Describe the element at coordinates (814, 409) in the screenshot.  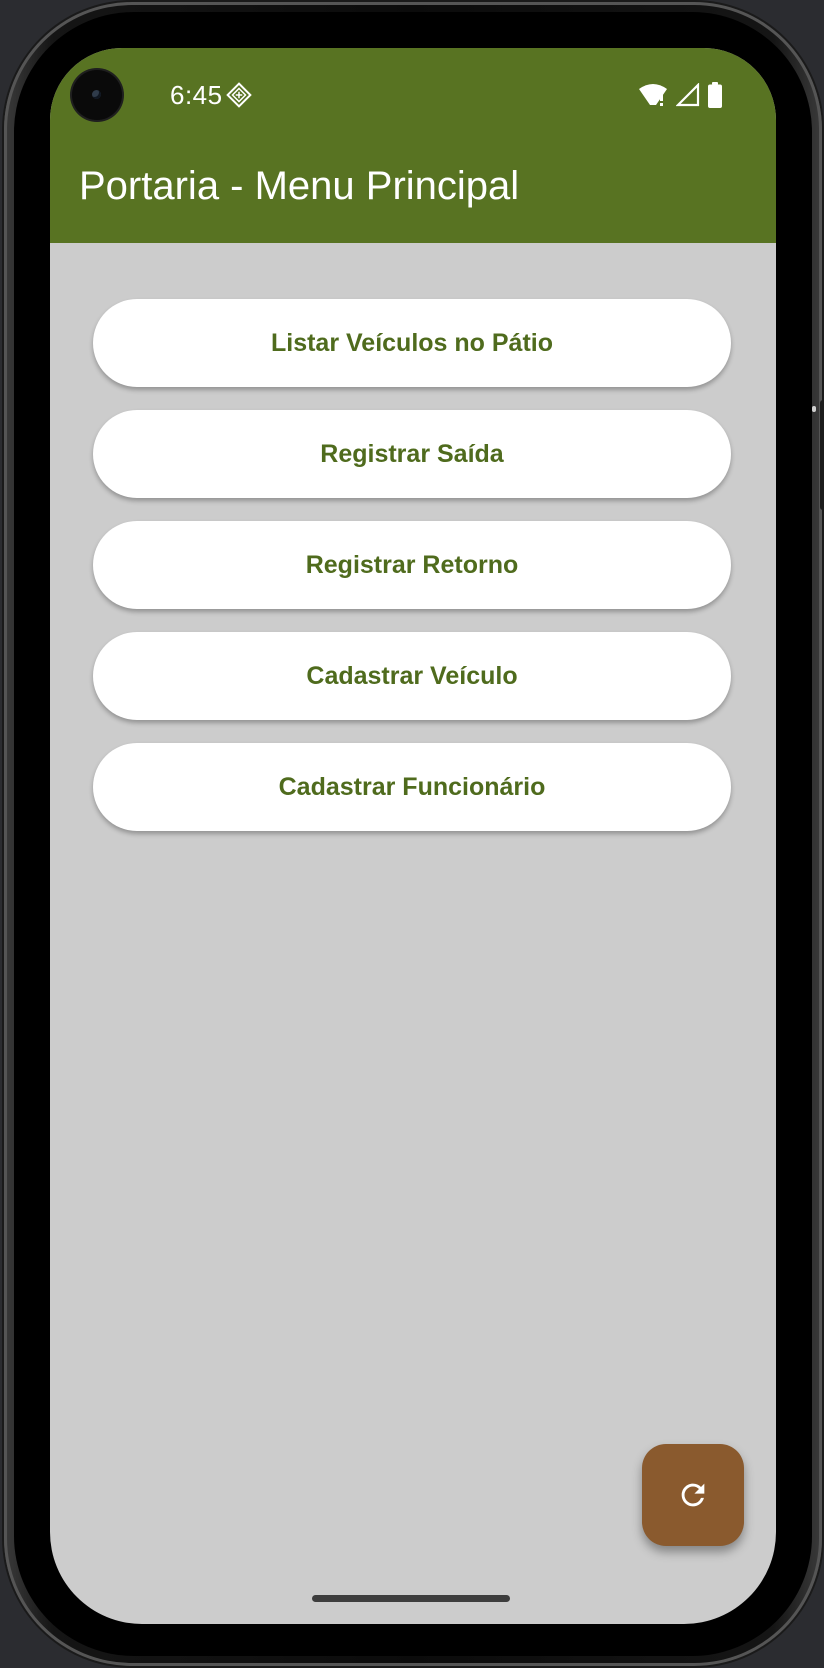
I see `power-button-marker` at that location.